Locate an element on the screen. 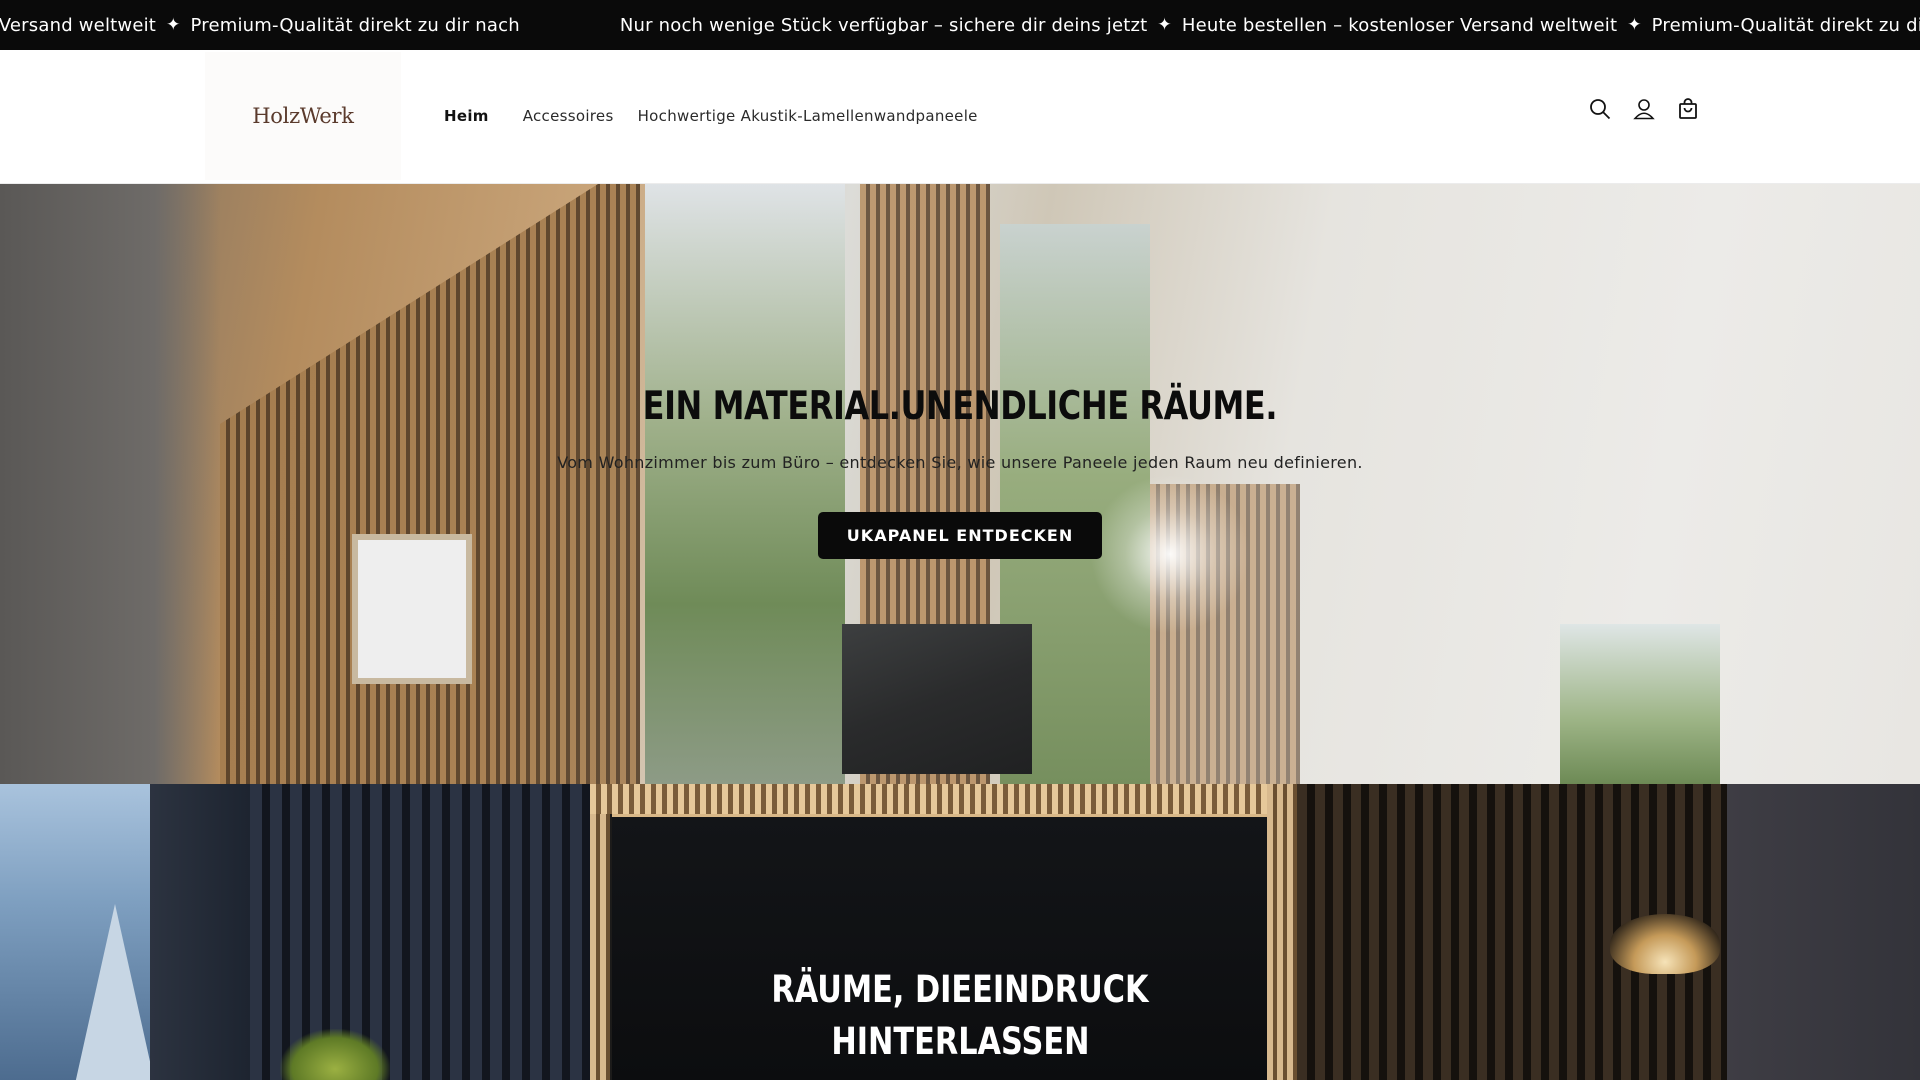 The width and height of the screenshot is (1920, 1080). logo-text: HolzWerk is located at coordinates (303, 116).